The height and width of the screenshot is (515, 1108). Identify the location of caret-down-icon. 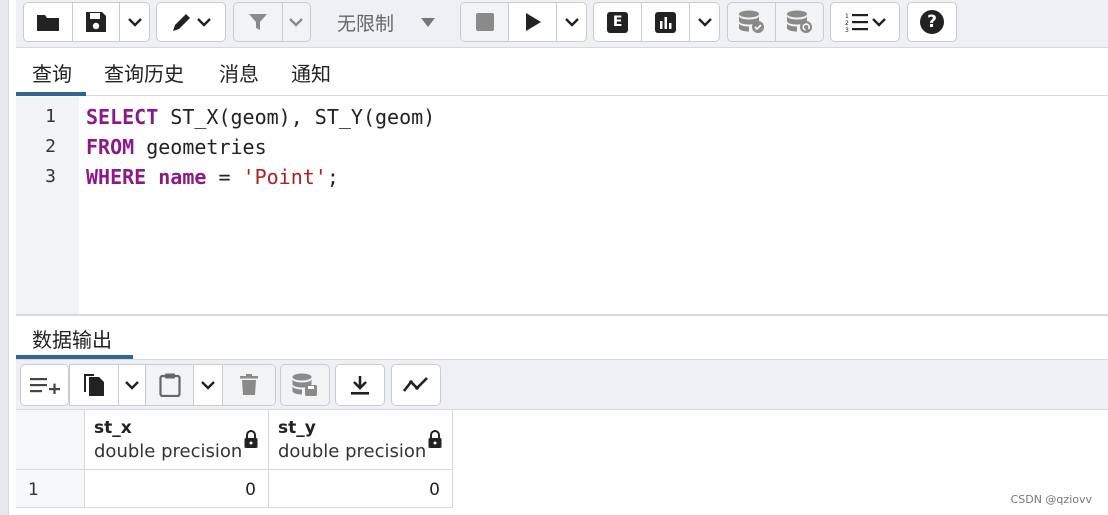
(428, 22).